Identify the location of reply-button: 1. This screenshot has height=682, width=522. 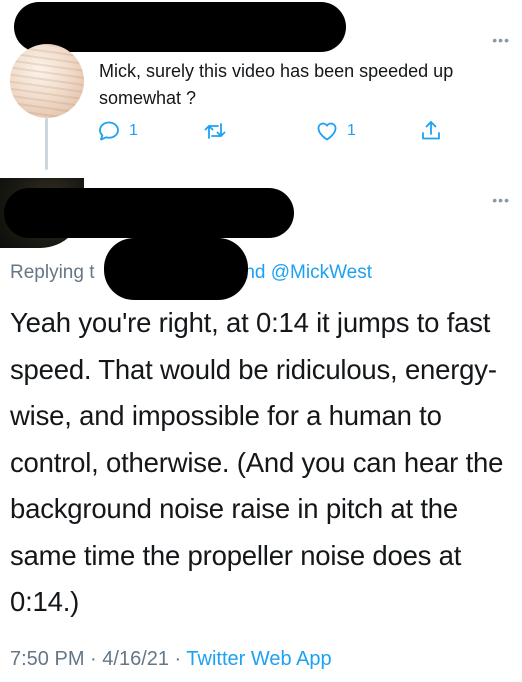
(117, 131).